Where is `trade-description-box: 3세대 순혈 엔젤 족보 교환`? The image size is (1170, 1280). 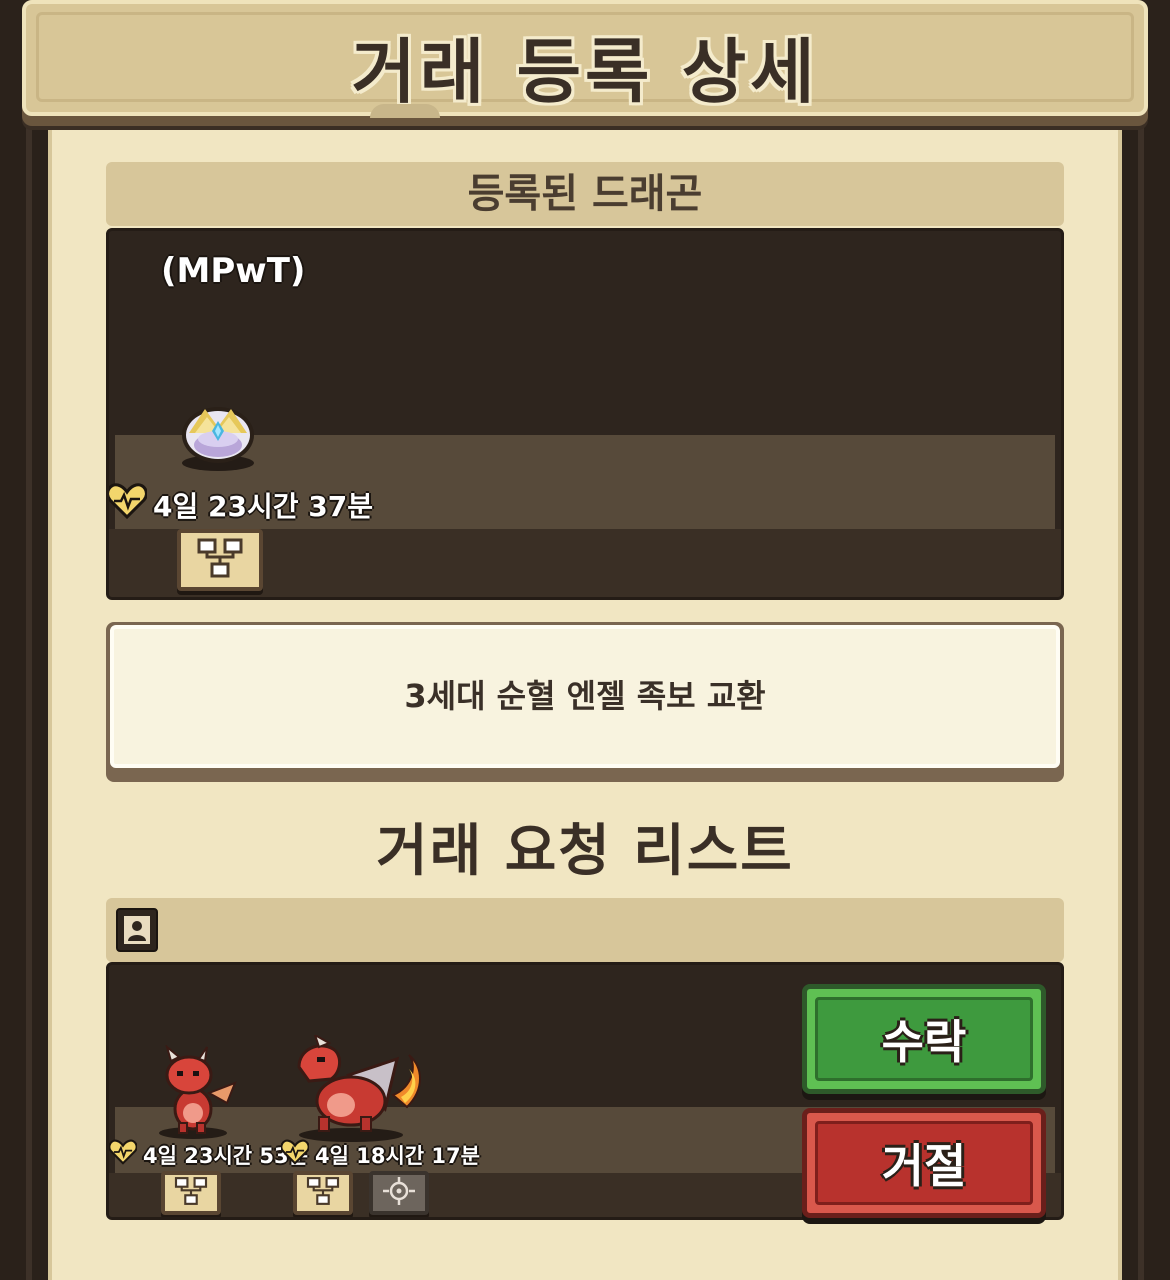 trade-description-box: 3세대 순혈 엔젤 족보 교환 is located at coordinates (585, 702).